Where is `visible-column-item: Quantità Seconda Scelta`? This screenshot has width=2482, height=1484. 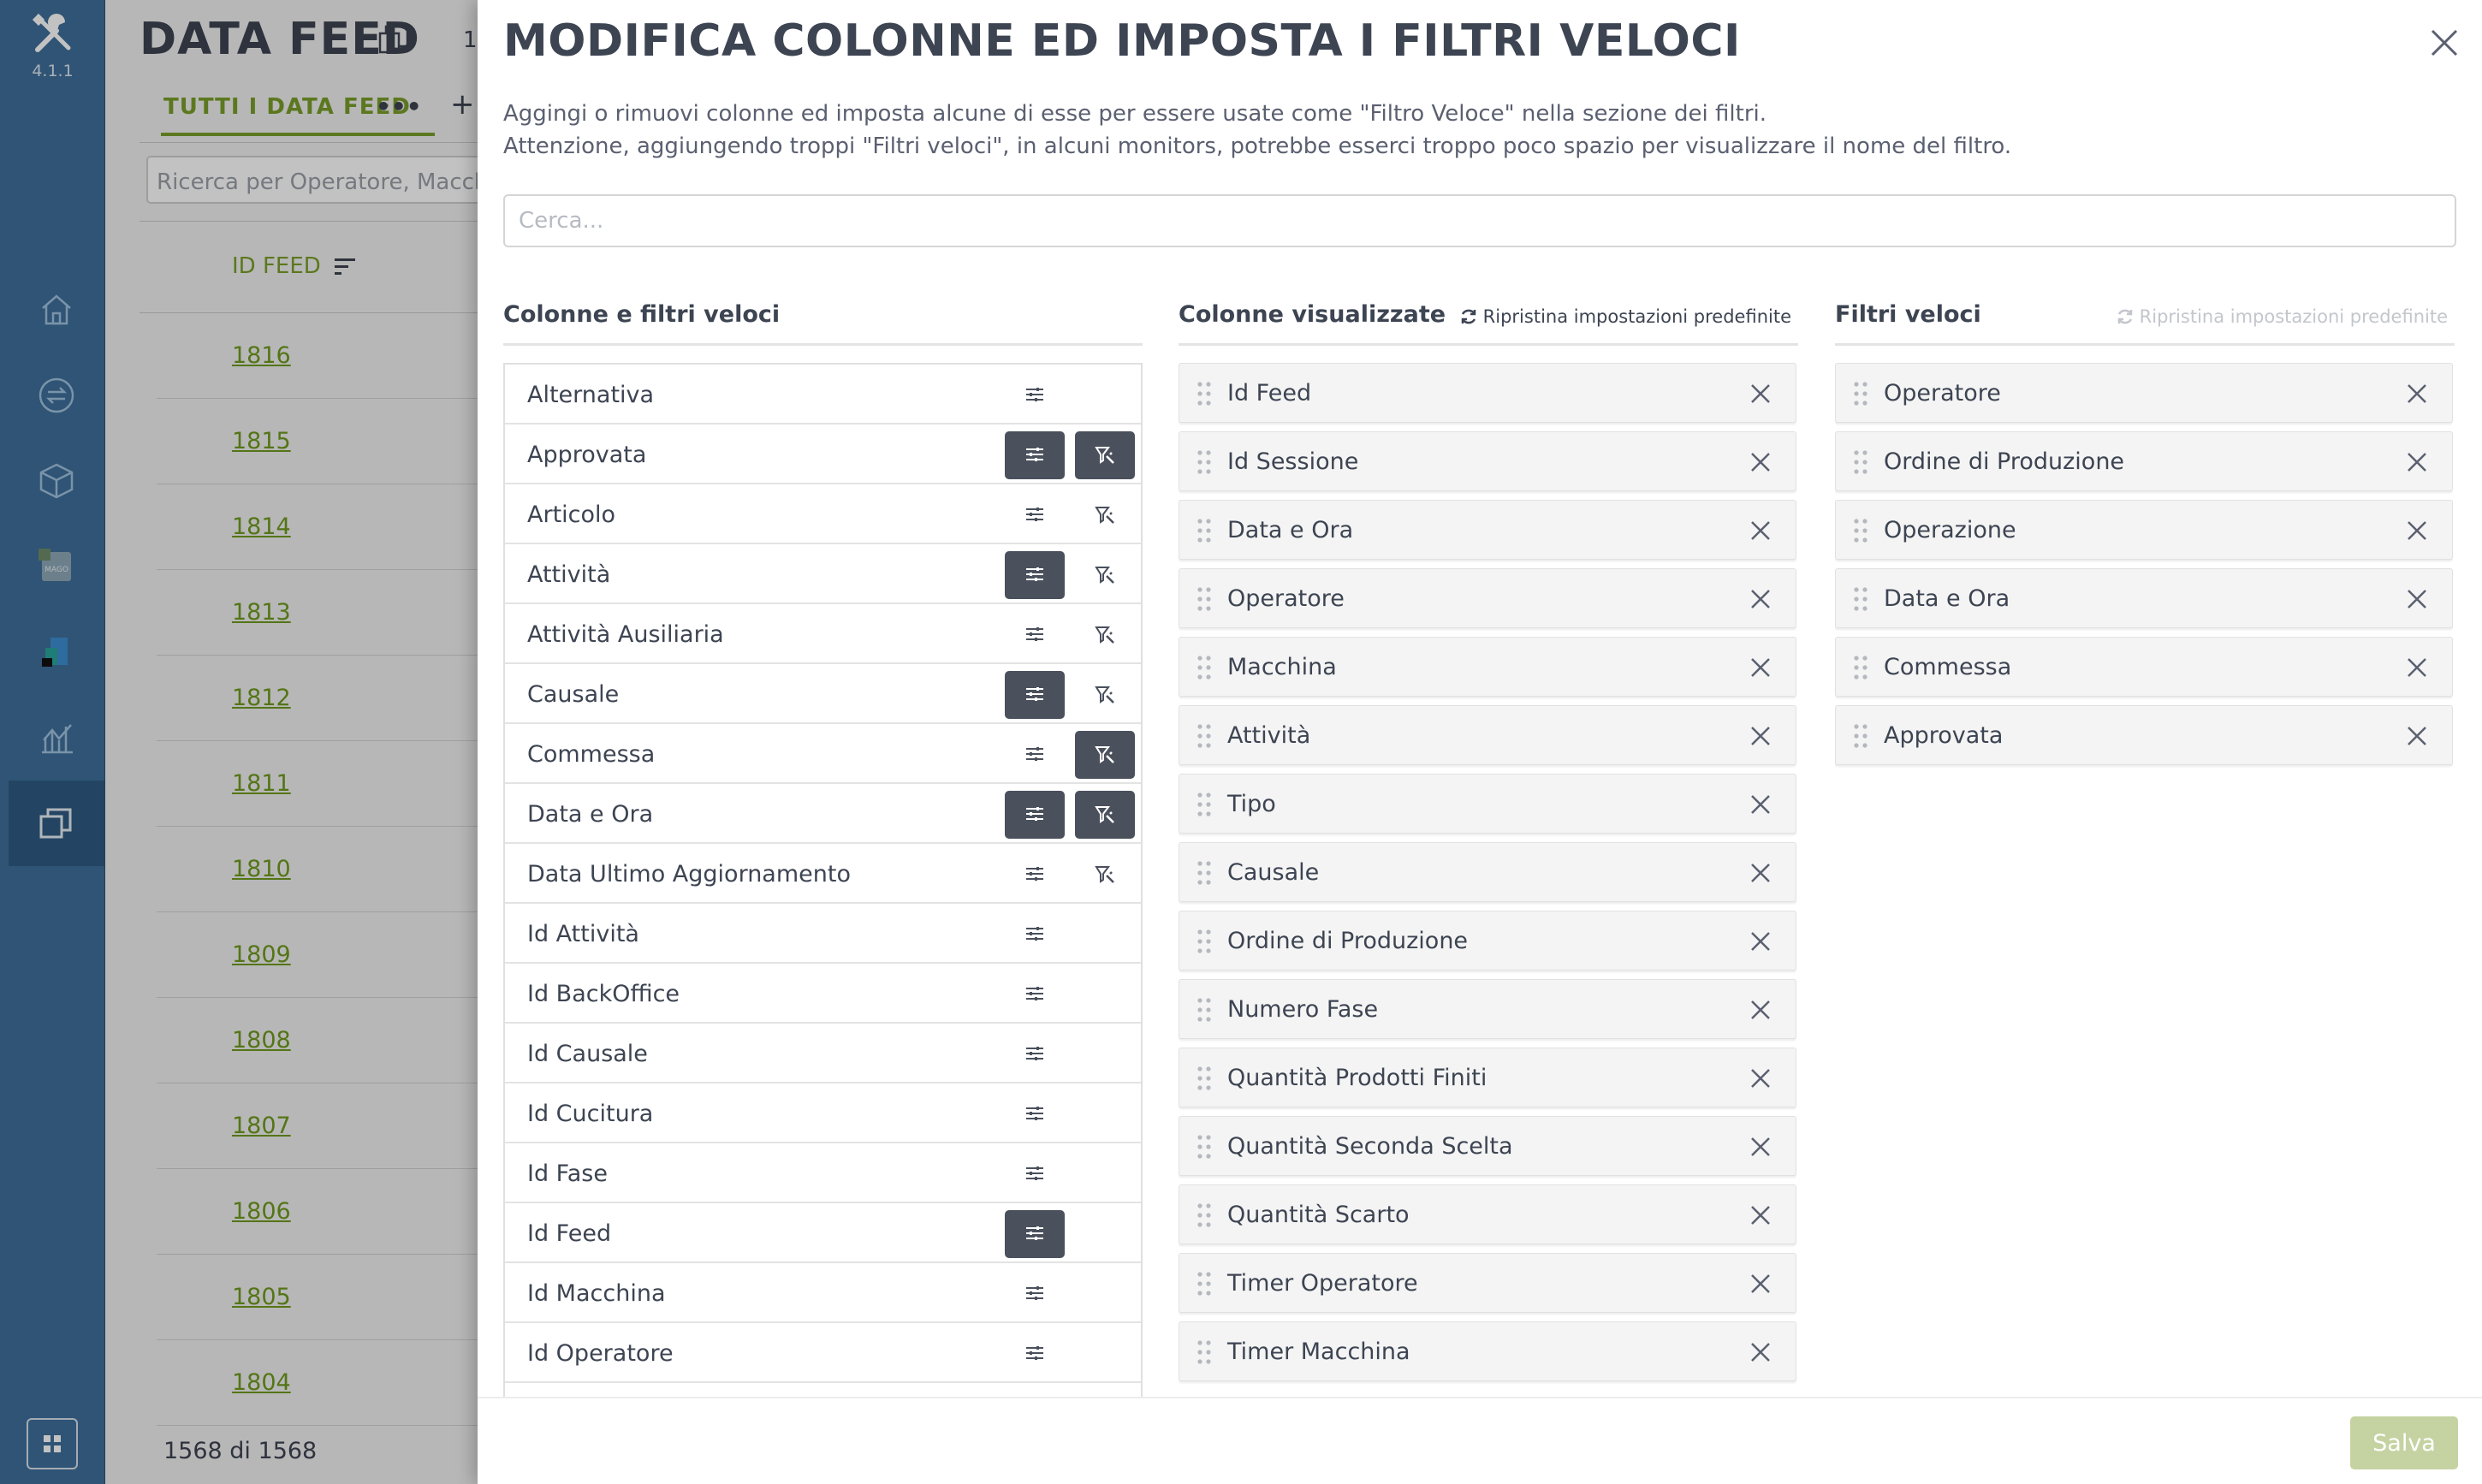 visible-column-item: Quantità Seconda Scelta is located at coordinates (1487, 1146).